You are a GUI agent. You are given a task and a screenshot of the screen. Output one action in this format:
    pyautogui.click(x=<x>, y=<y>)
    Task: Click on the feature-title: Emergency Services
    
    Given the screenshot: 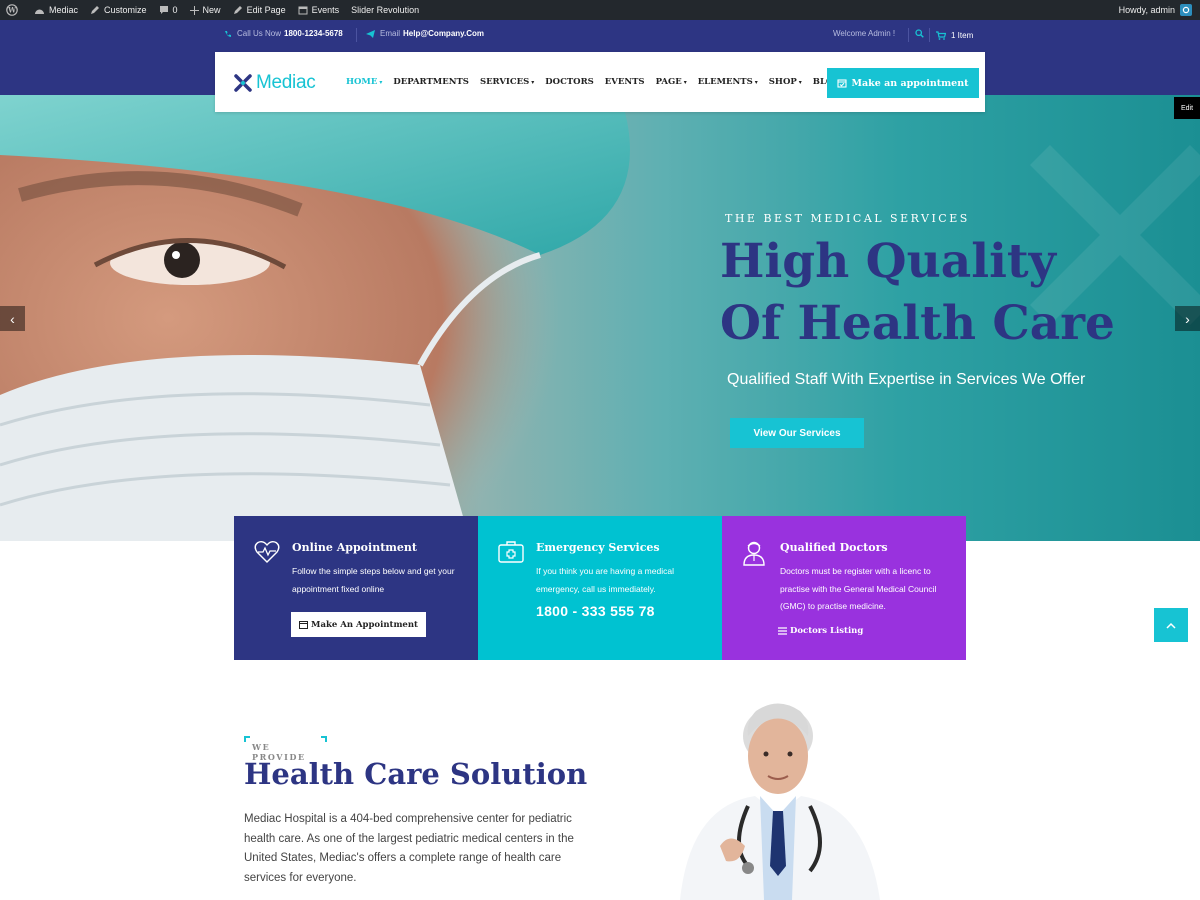 What is the action you would take?
    pyautogui.click(x=598, y=547)
    